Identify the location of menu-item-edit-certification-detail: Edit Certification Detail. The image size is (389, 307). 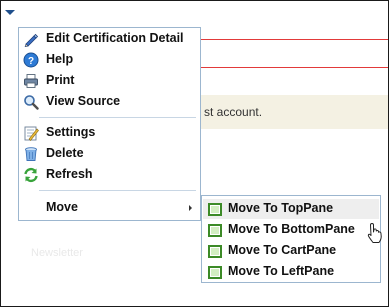
(109, 39).